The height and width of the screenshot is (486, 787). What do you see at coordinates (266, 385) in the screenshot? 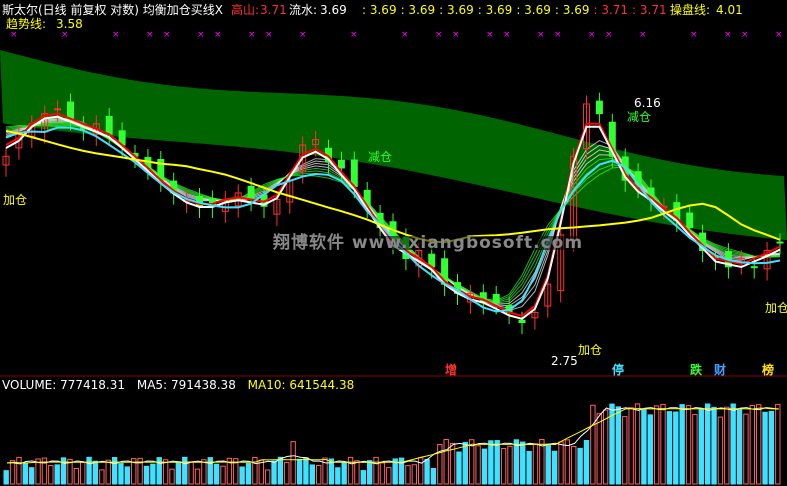
I see `ma10-label: MA10:` at bounding box center [266, 385].